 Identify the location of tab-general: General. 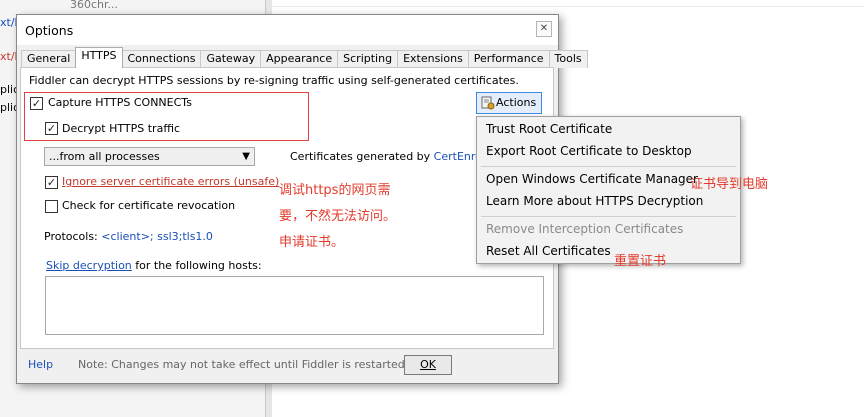
(49, 59).